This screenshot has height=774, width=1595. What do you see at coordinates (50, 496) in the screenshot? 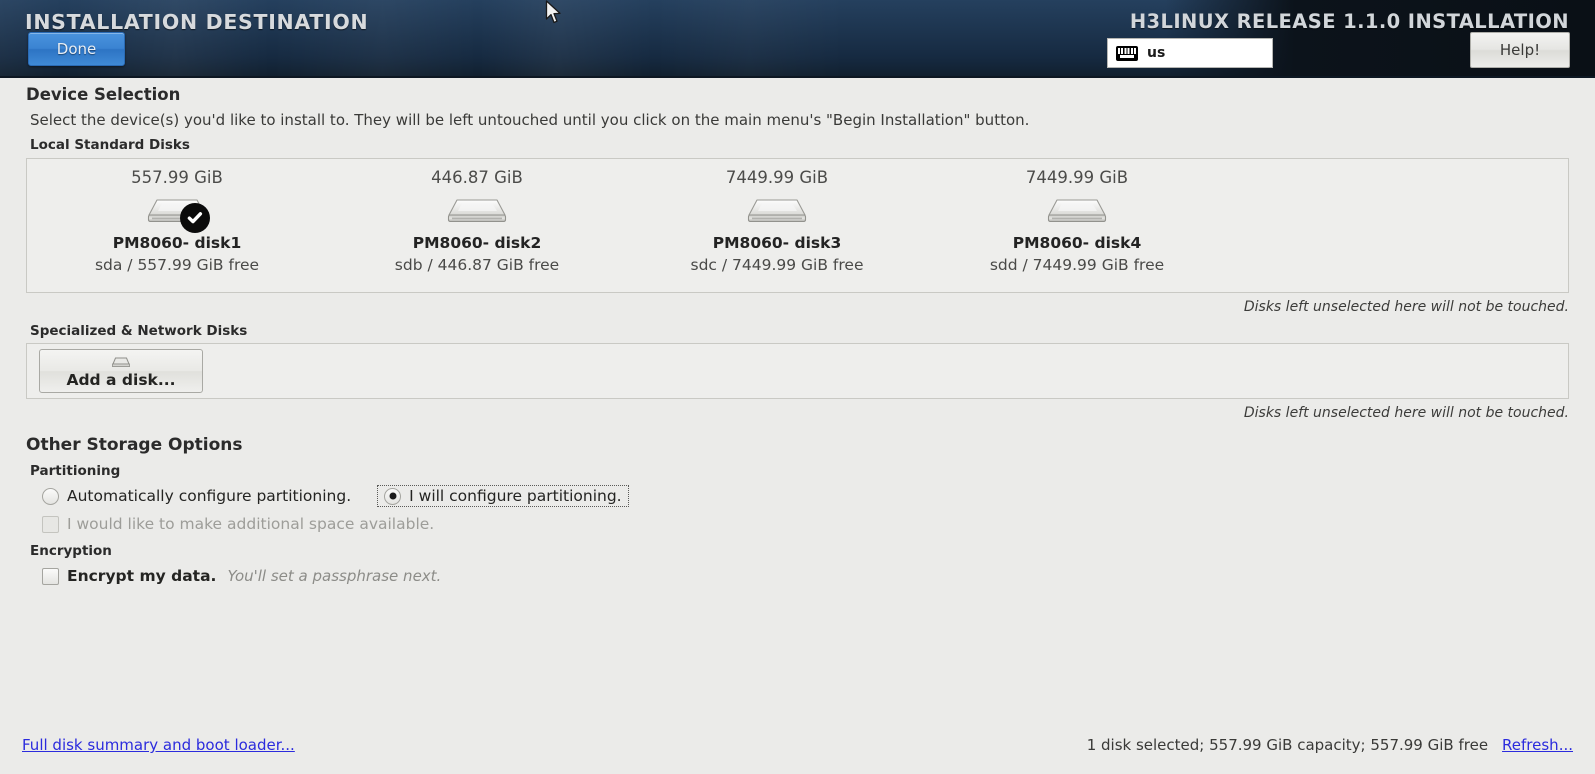
I see `radio-indicator-automatic` at bounding box center [50, 496].